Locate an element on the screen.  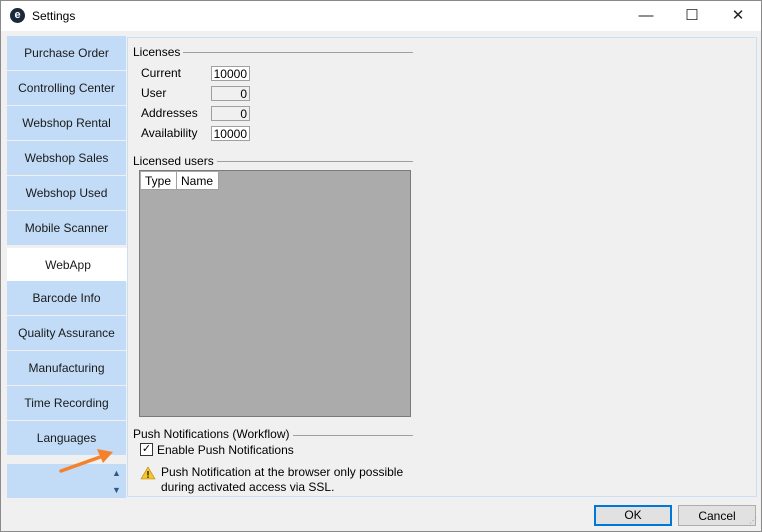
sidebar-item-webshop-rental: Webshop Rental is located at coordinates (66, 123).